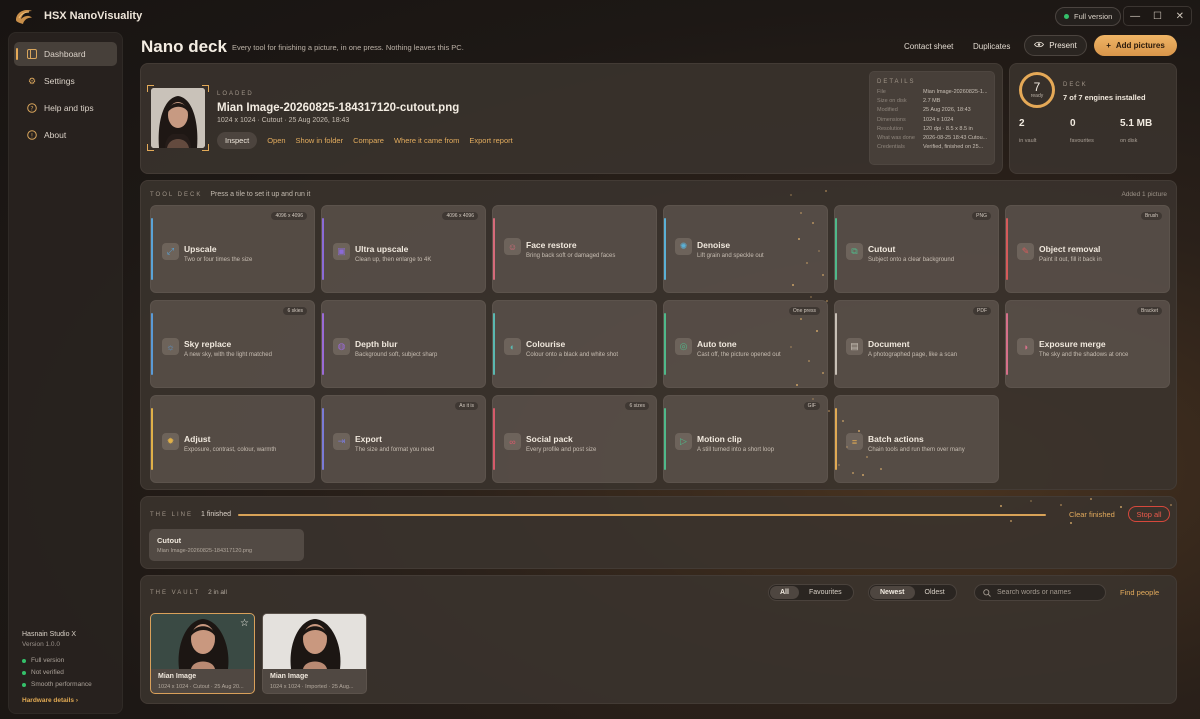 Image resolution: width=1200 pixels, height=719 pixels. What do you see at coordinates (184, 46) in the screenshot?
I see `page-title: Nano deck` at bounding box center [184, 46].